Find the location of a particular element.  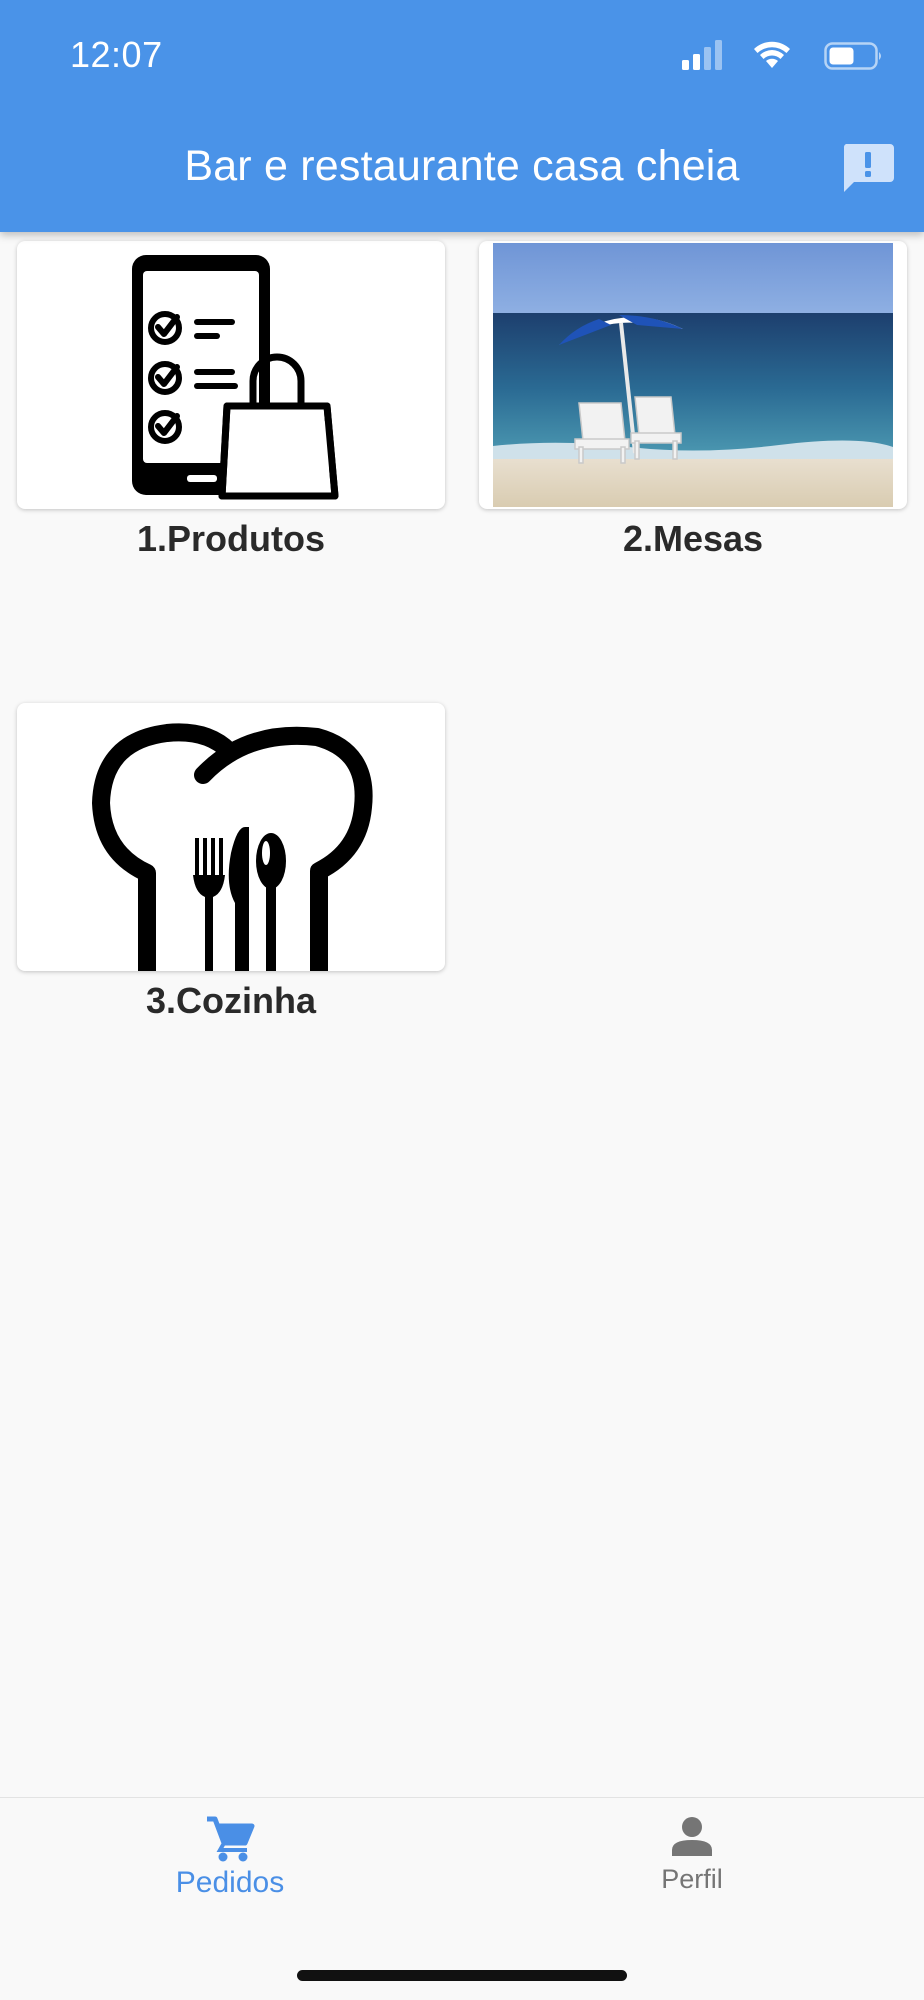

app-header: 12:07 Bar e restaurante casa cheia is located at coordinates (462, 116).